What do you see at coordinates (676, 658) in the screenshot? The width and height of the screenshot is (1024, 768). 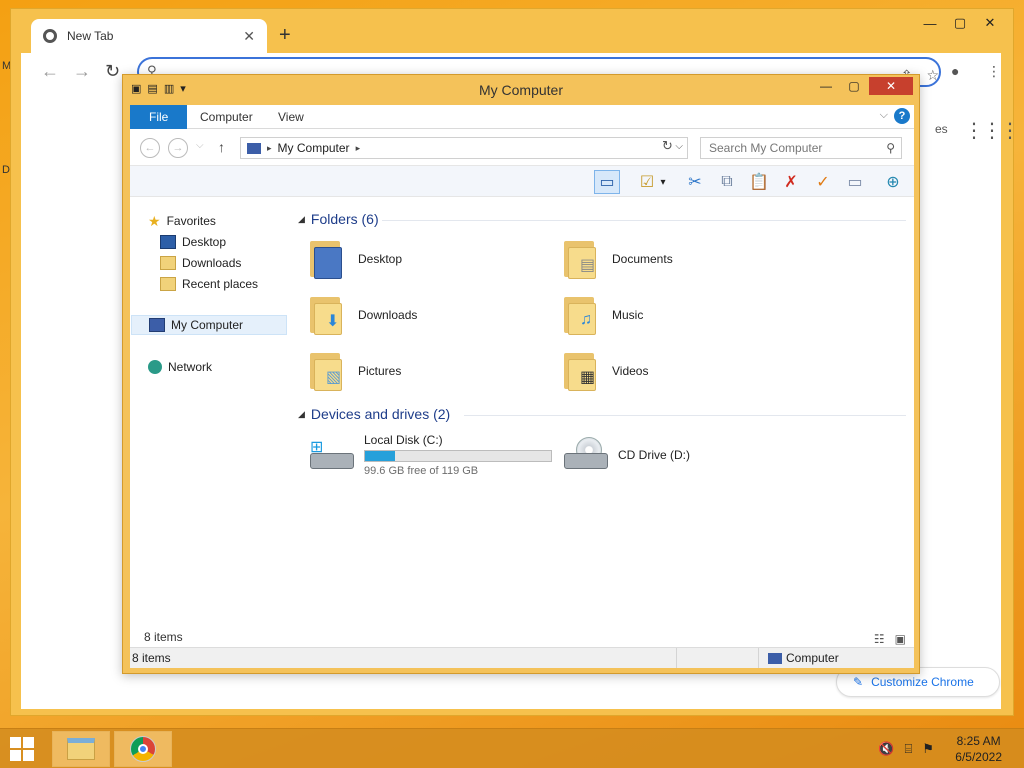 I see `status-separator` at bounding box center [676, 658].